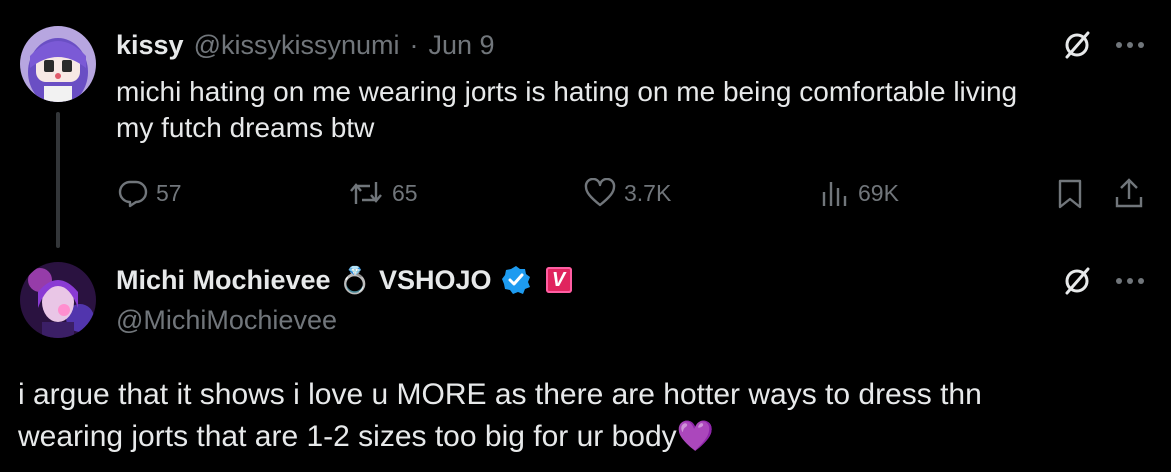 This screenshot has width=1171, height=472. What do you see at coordinates (648, 192) in the screenshot?
I see `like-count: 3.7K` at bounding box center [648, 192].